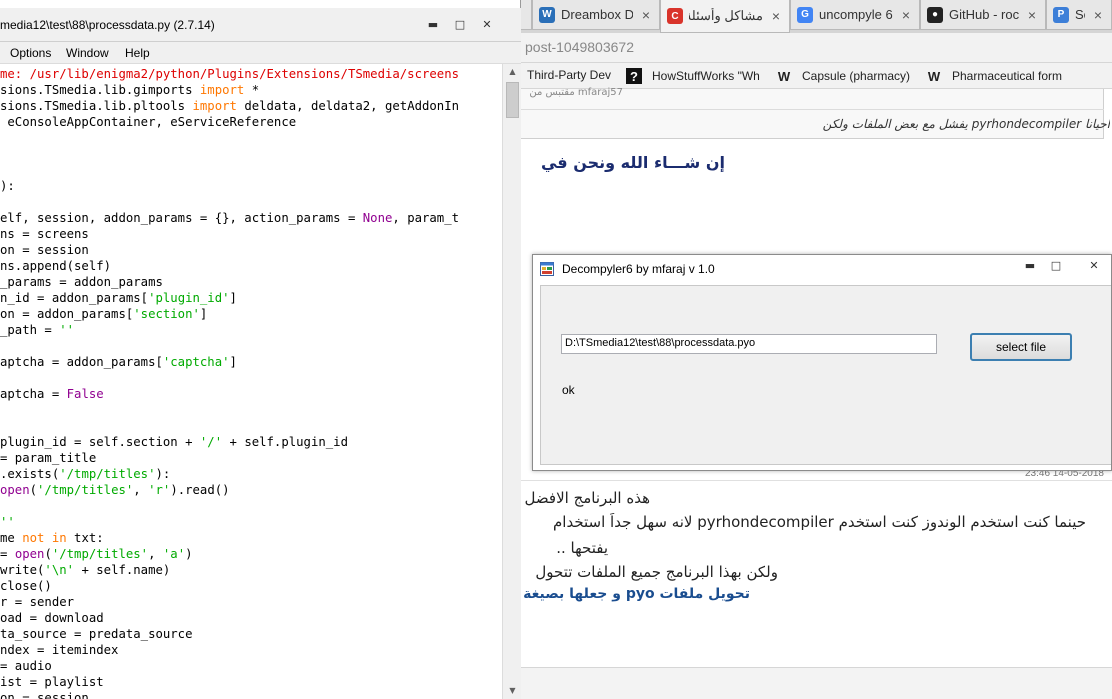  I want to click on code-line: oad = download, so click(52, 618).